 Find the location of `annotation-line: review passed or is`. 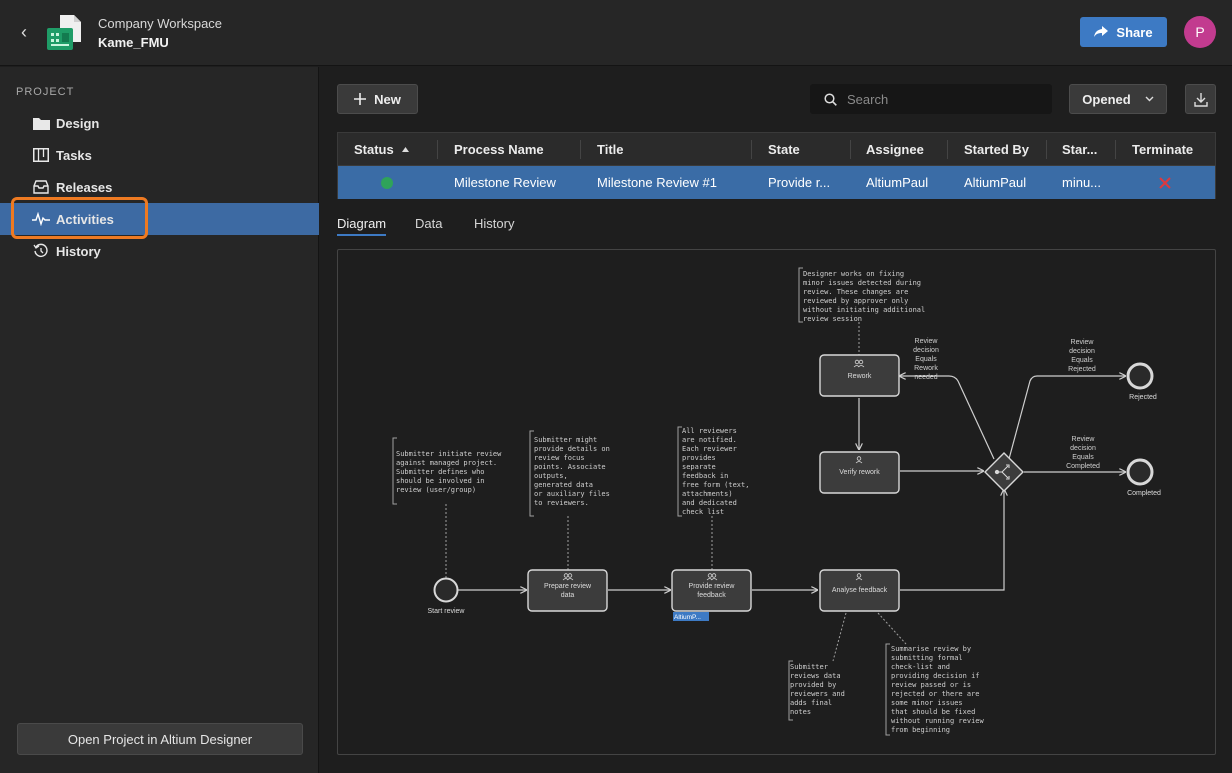

annotation-line: review passed or is is located at coordinates (931, 685).